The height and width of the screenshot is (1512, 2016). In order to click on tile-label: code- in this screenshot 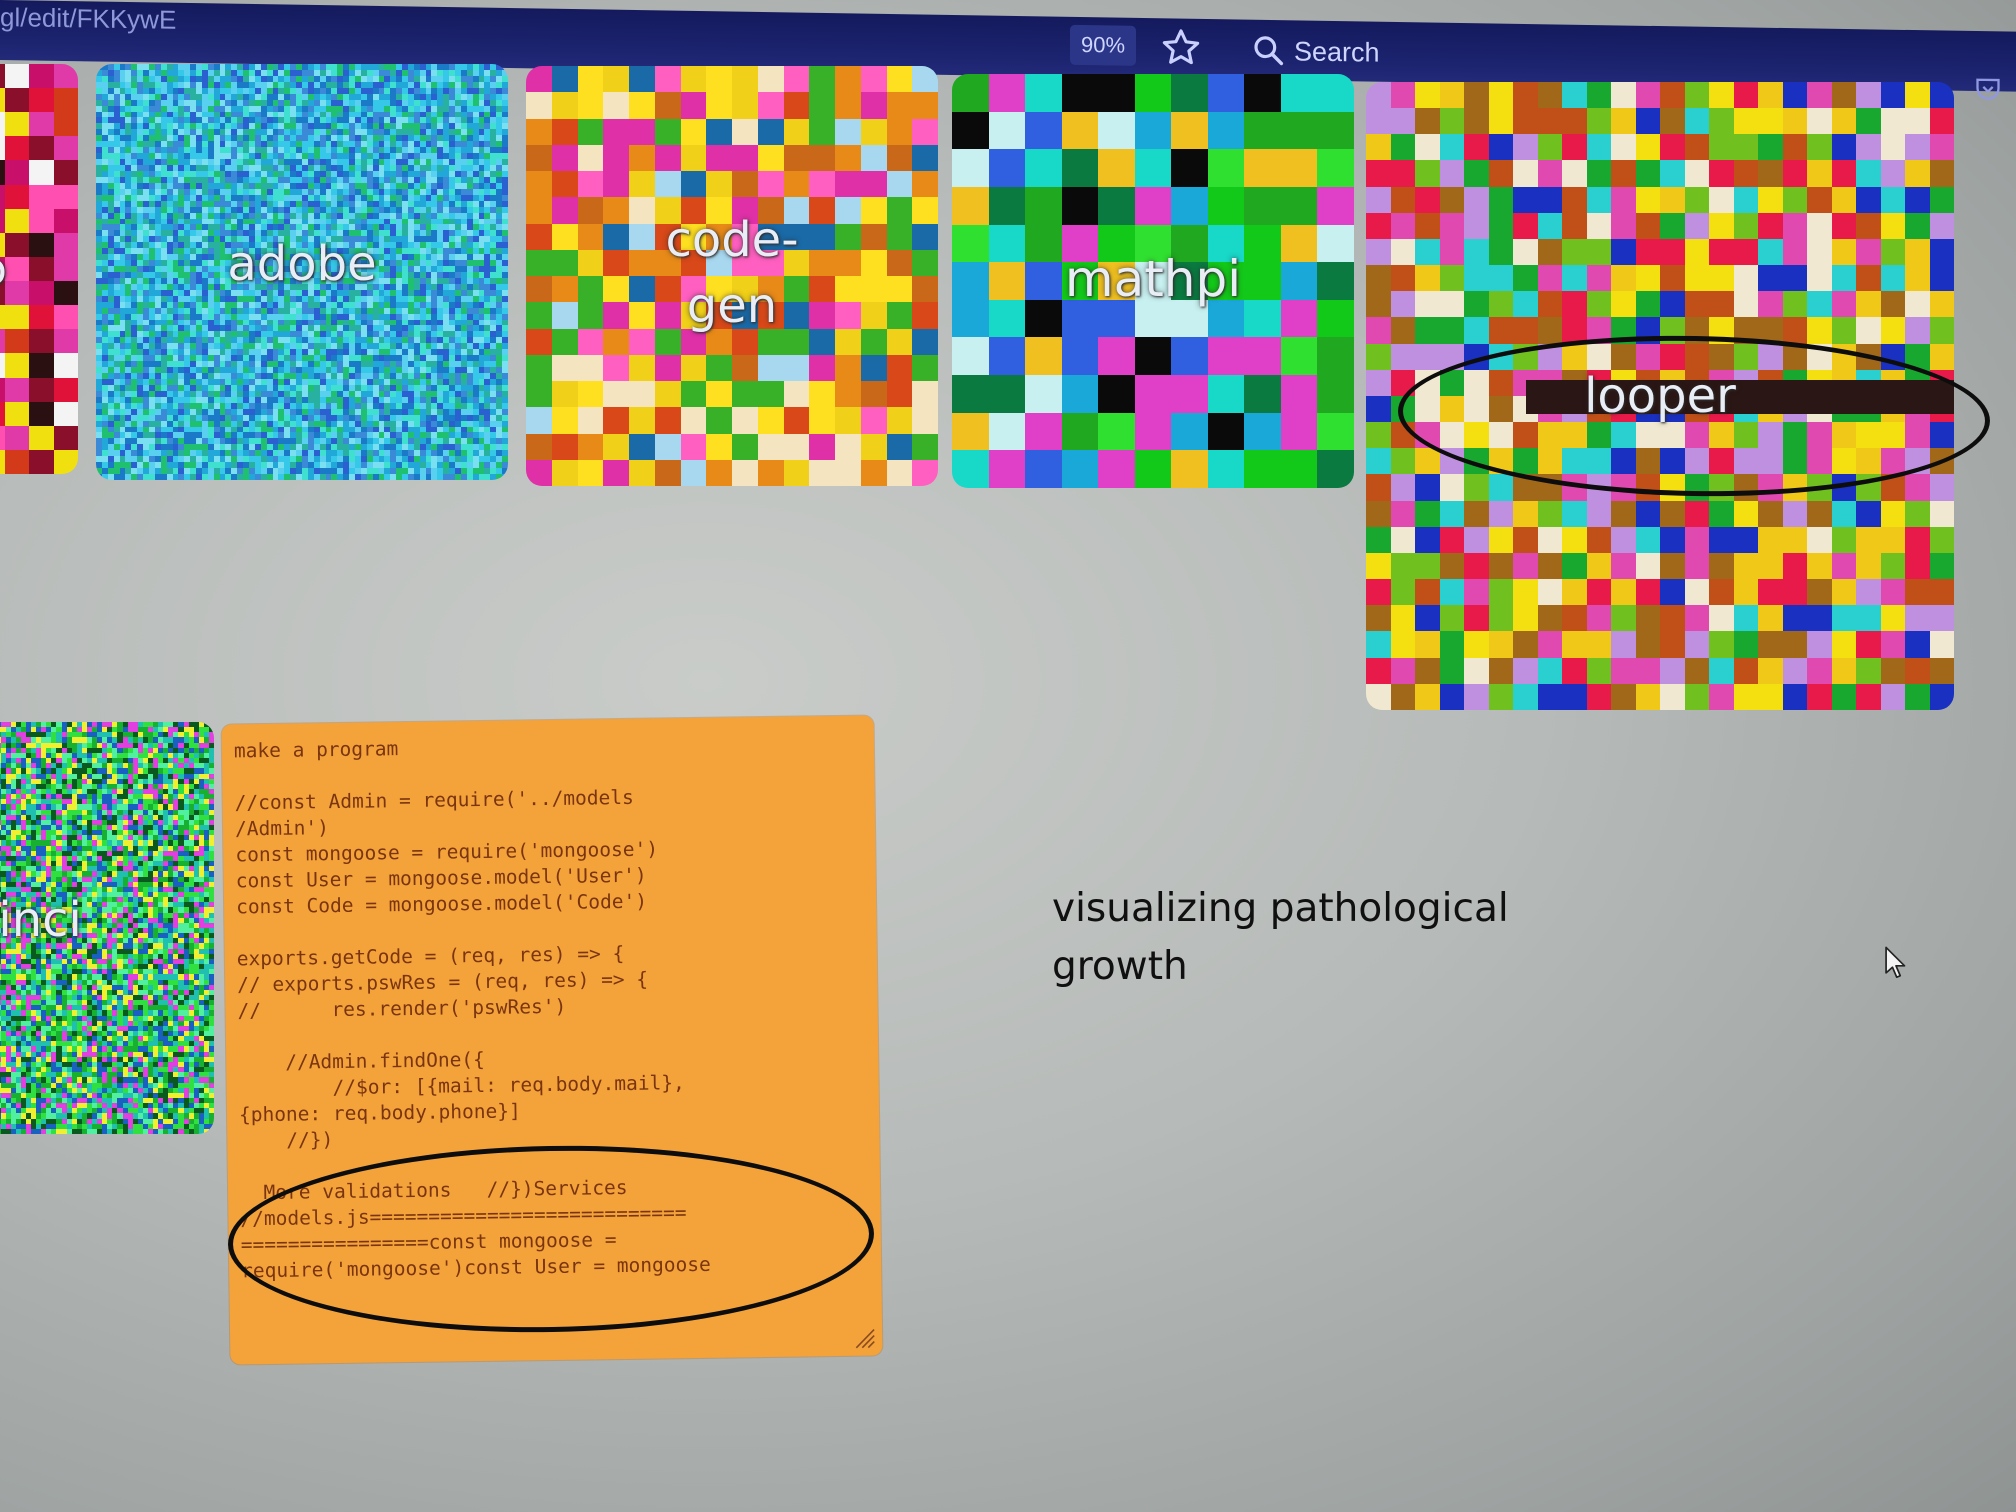, I will do `click(732, 240)`.